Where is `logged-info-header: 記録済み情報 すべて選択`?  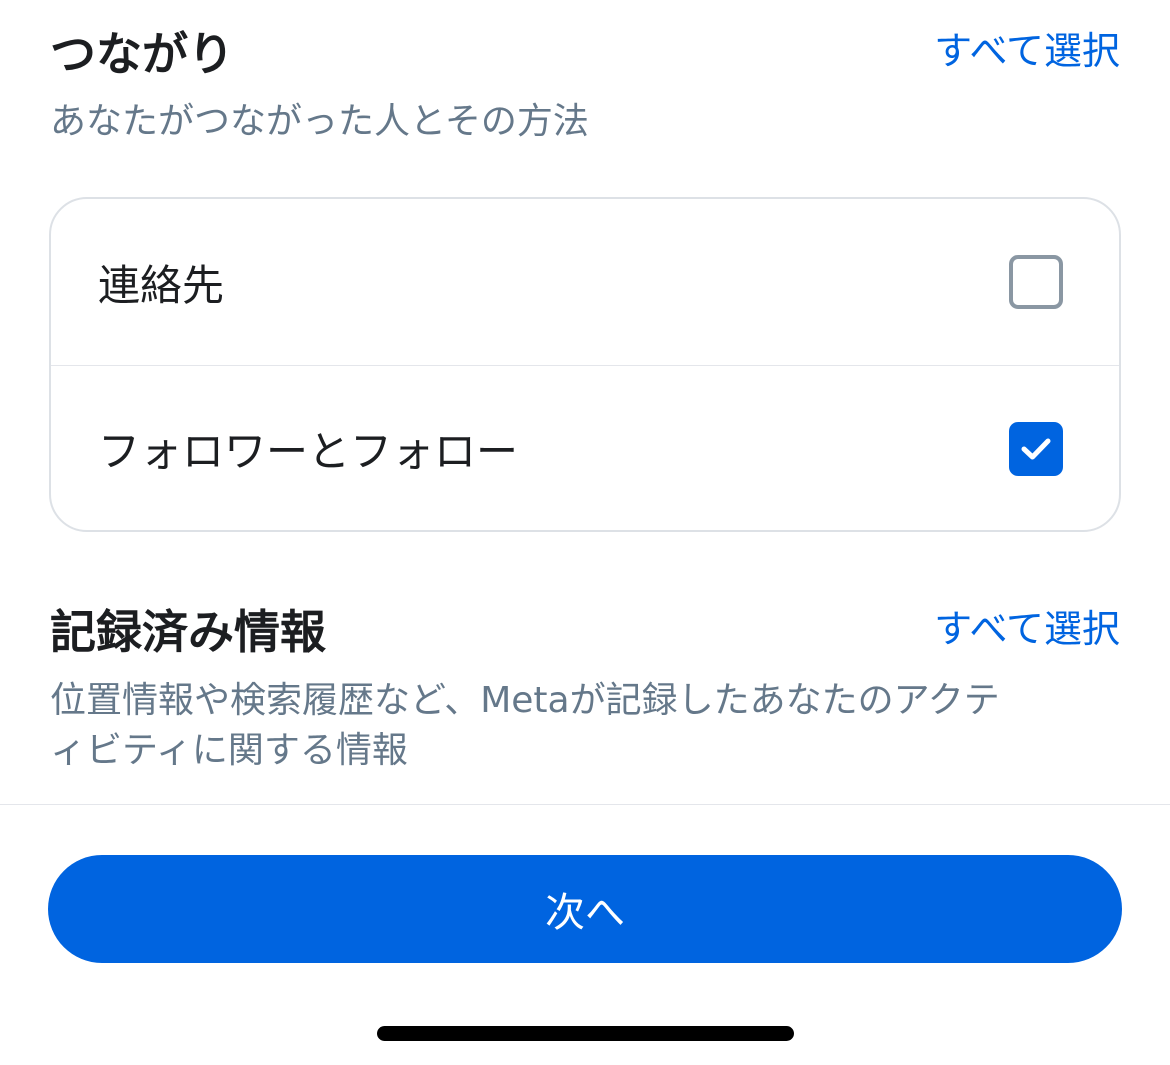 logged-info-header: 記録済み情報 すべて選択 is located at coordinates (585, 632).